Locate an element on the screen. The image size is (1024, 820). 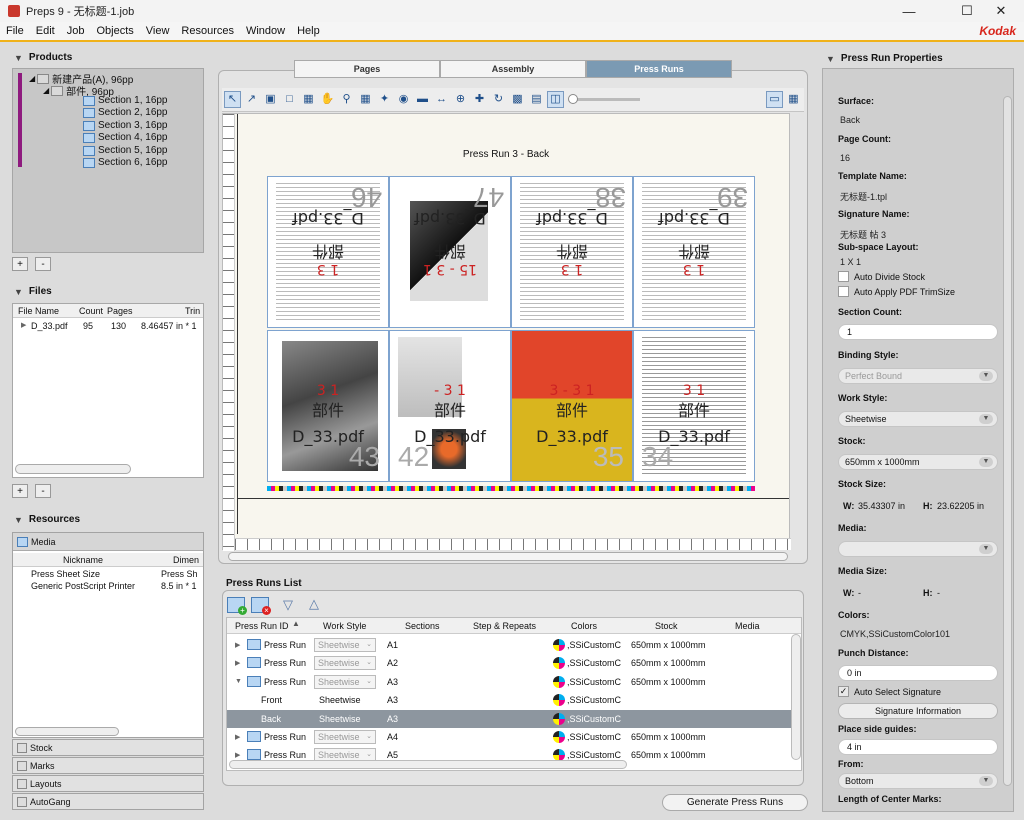
col-work-style: Work Style is located at coordinates (344, 626).